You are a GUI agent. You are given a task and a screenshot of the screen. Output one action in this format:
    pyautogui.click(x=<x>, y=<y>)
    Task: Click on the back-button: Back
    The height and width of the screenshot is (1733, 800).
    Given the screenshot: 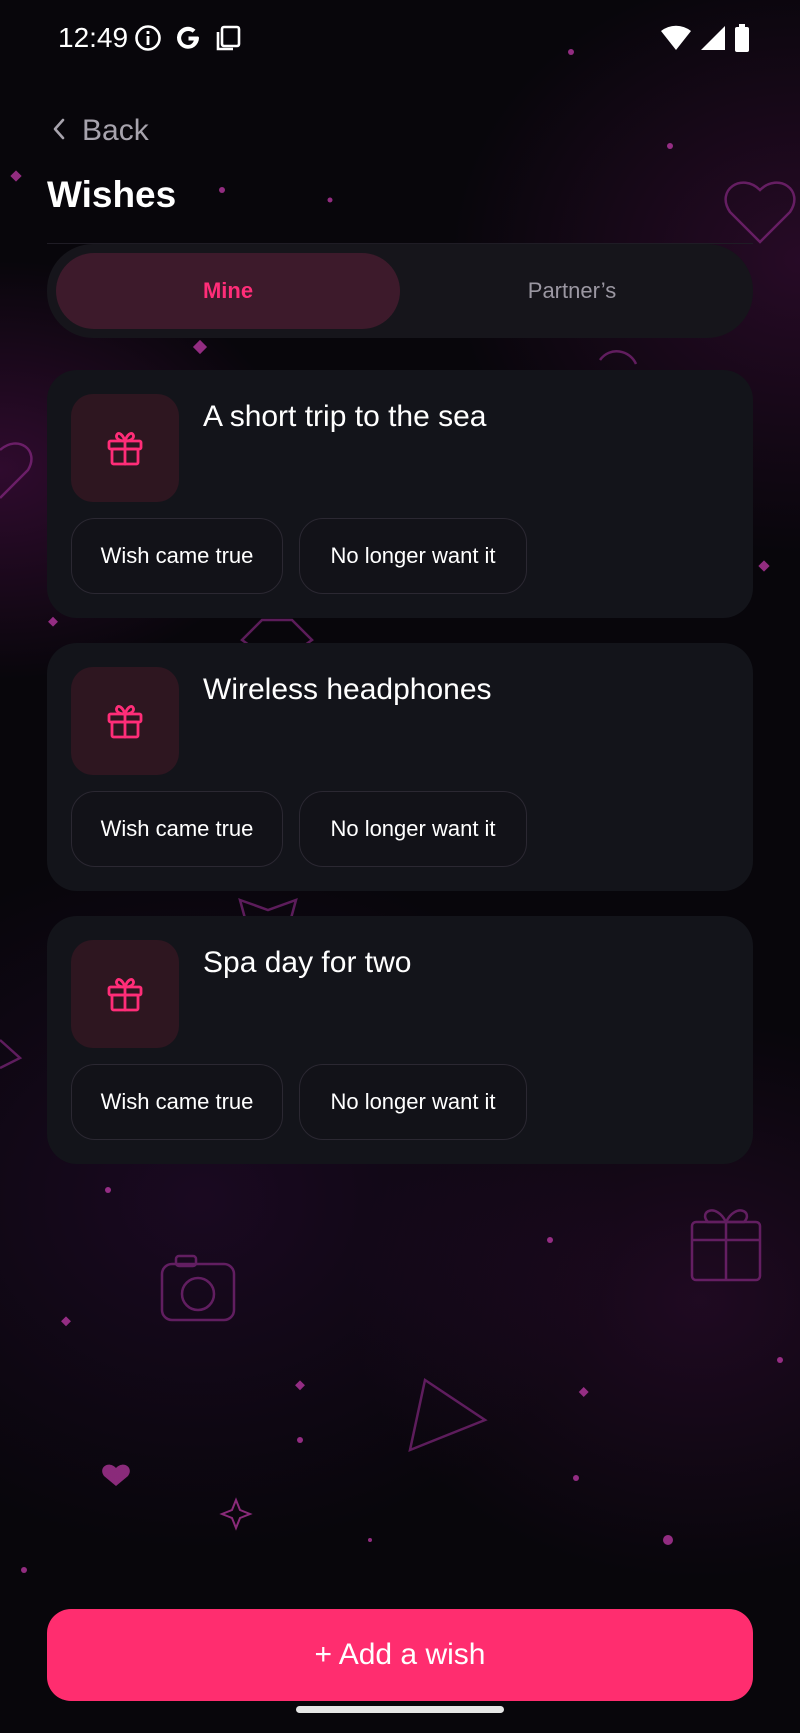 What is the action you would take?
    pyautogui.click(x=99, y=131)
    